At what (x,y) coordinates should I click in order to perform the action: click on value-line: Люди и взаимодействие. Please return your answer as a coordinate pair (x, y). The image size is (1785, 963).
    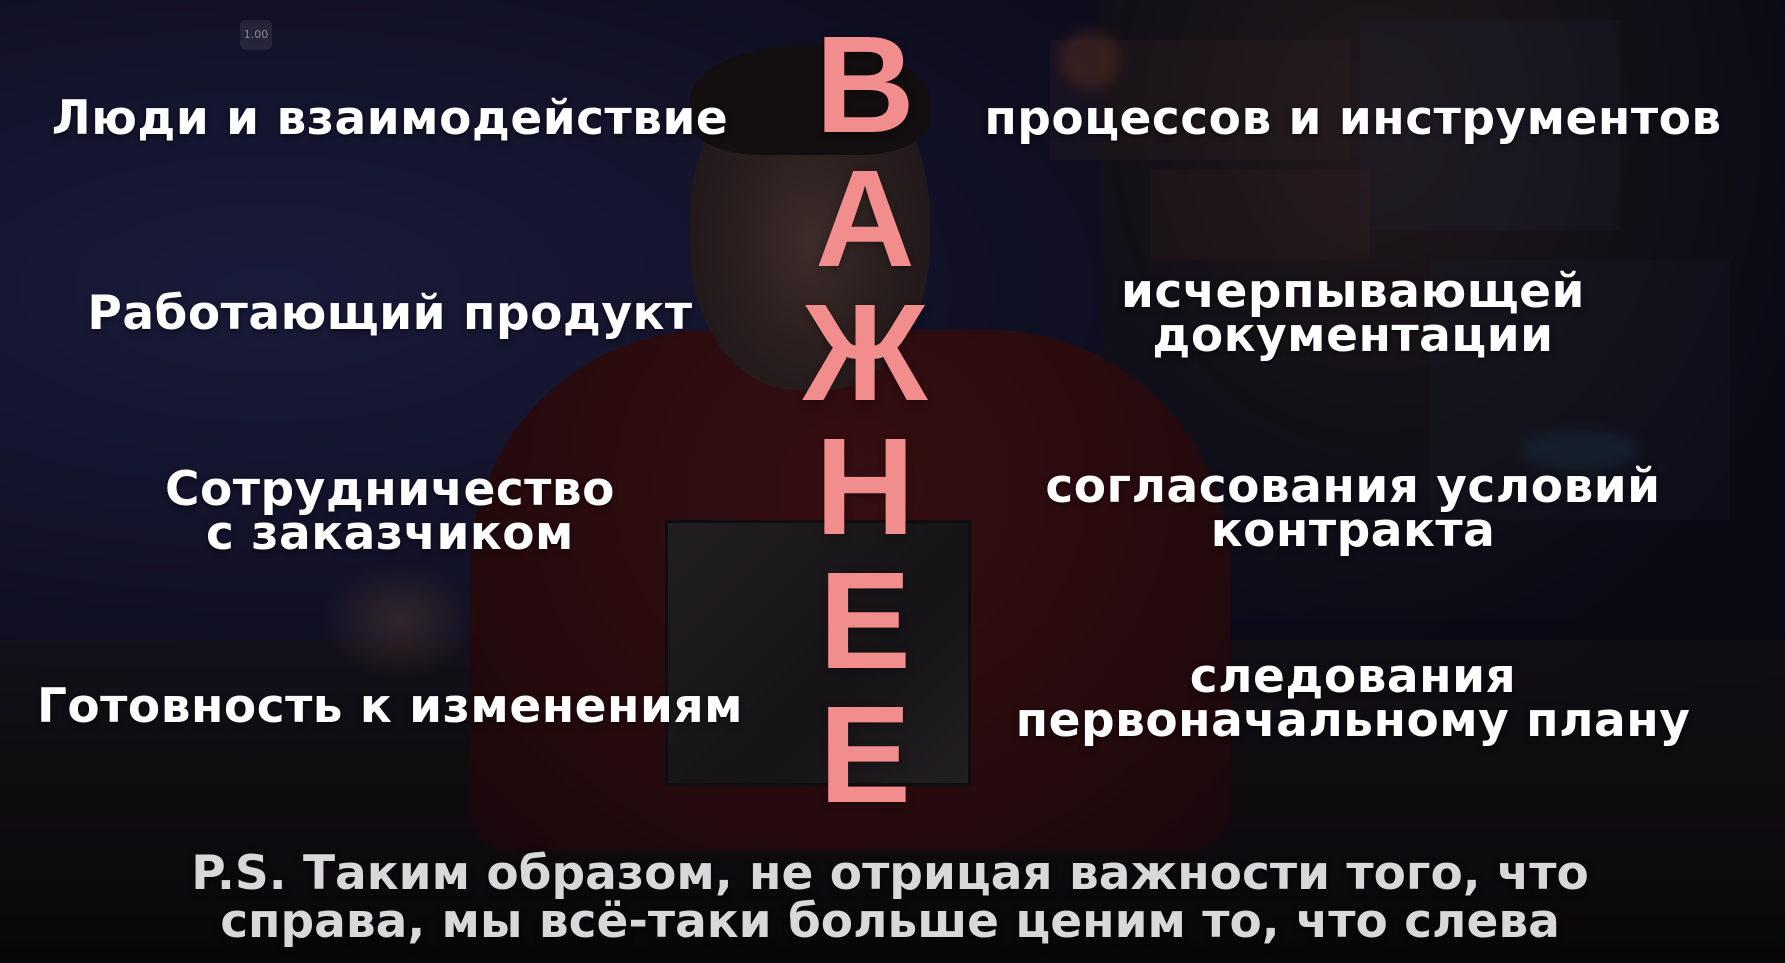
    Looking at the image, I should click on (390, 118).